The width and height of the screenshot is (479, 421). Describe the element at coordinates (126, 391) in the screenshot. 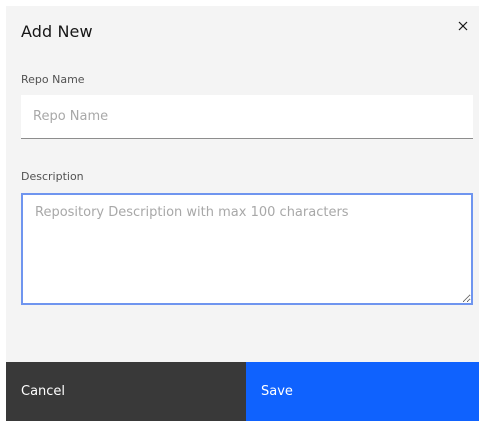

I see `cancel-button: Cancel` at that location.